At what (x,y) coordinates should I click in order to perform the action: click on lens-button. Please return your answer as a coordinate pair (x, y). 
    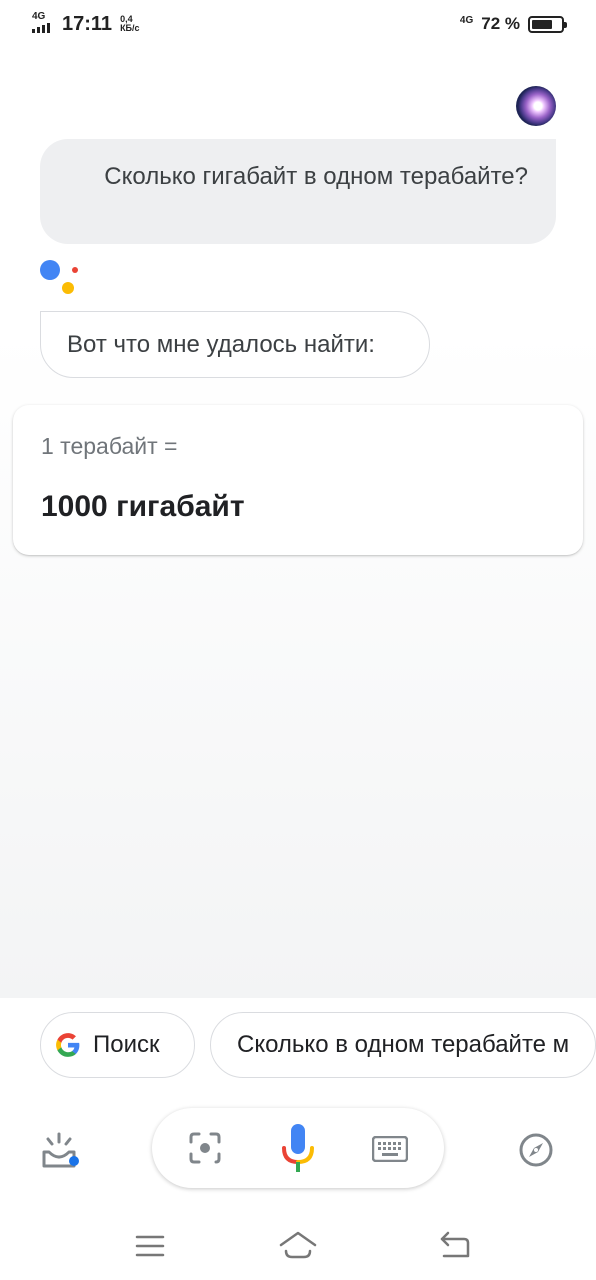
    Looking at the image, I should click on (205, 1148).